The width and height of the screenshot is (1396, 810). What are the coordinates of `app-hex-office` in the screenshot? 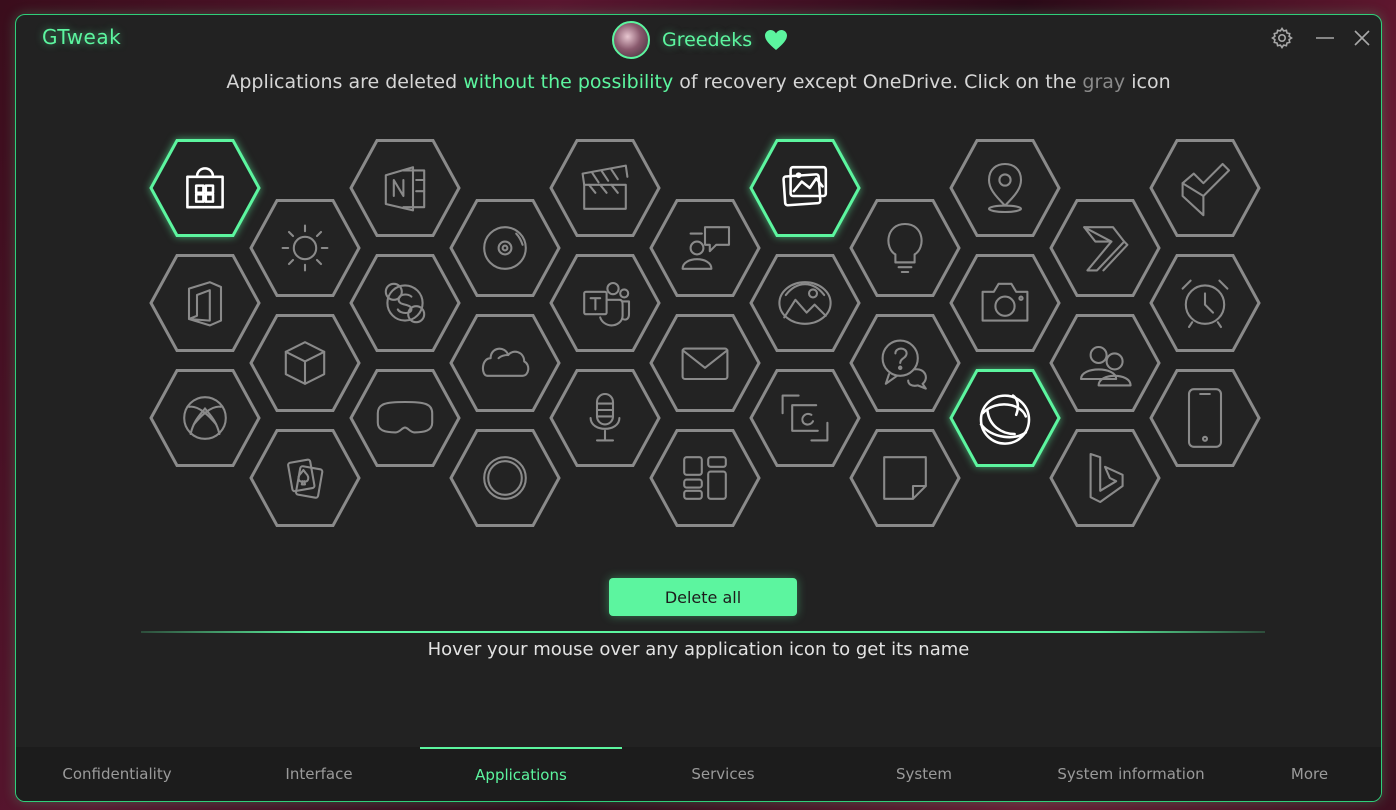 It's located at (205, 303).